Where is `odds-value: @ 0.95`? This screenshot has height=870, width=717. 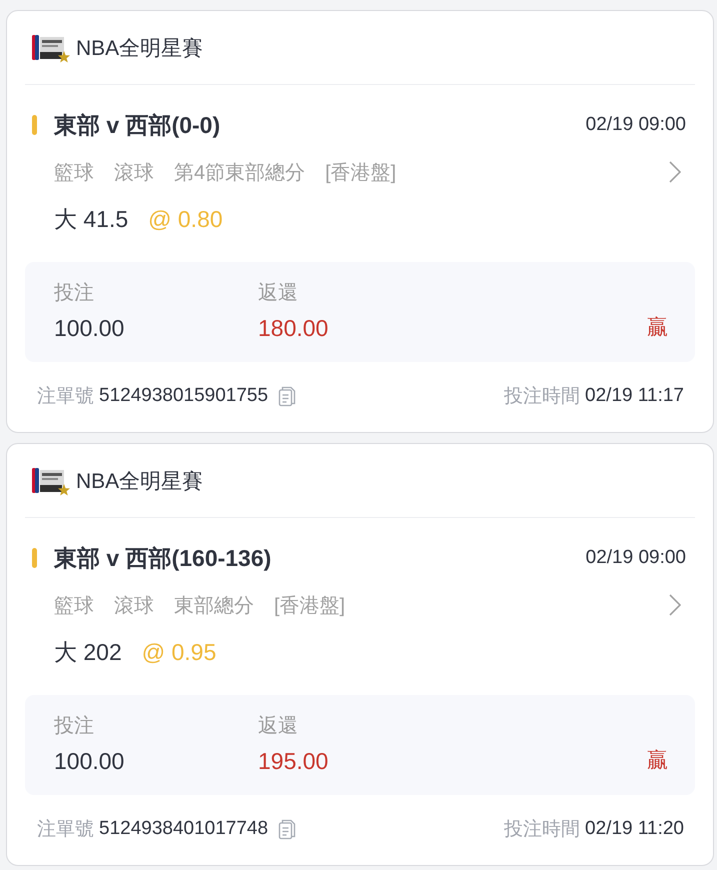
odds-value: @ 0.95 is located at coordinates (179, 652).